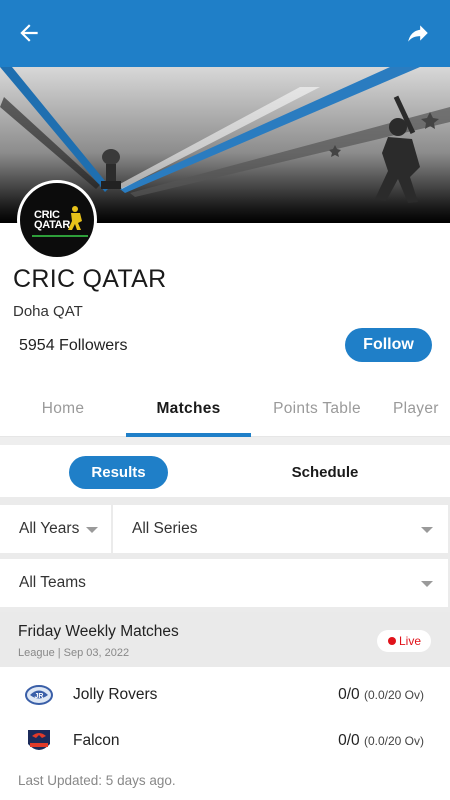 The image size is (450, 800). What do you see at coordinates (225, 441) in the screenshot?
I see `divider` at bounding box center [225, 441].